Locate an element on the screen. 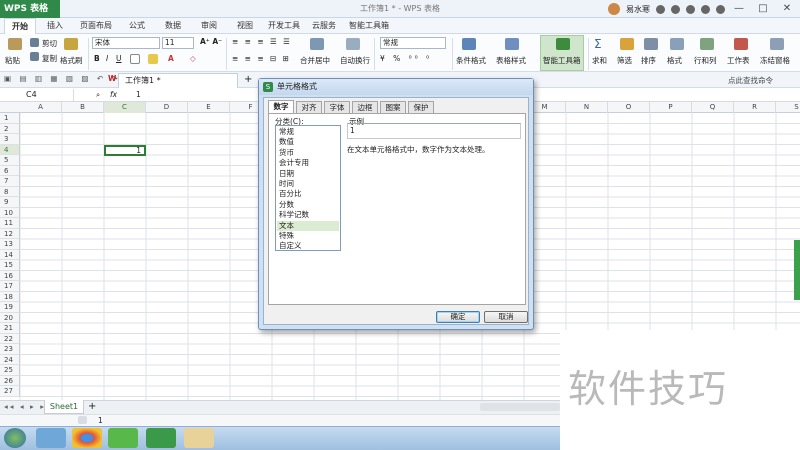 This screenshot has width=800, height=450. rows-cols-button: 行和列 is located at coordinates (705, 60).